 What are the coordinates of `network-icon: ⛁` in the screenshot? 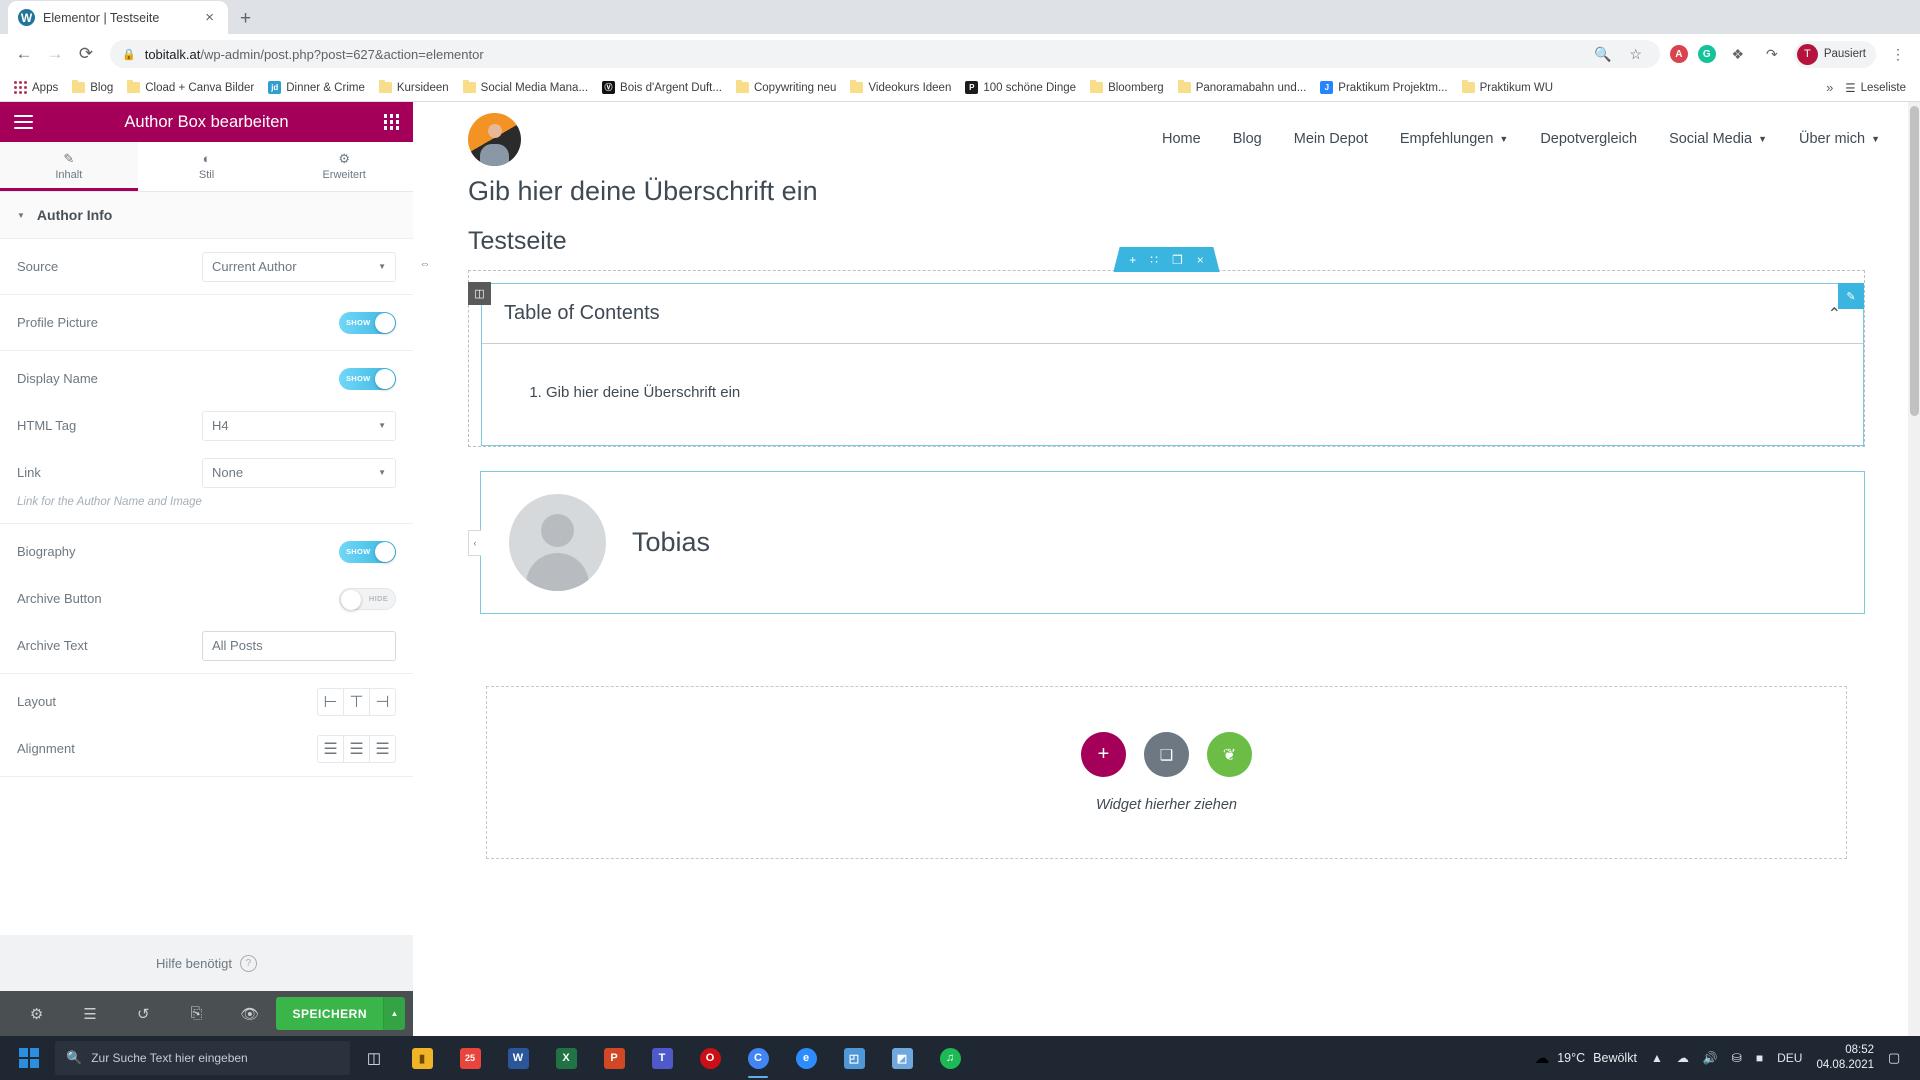 It's located at (1737, 1058).